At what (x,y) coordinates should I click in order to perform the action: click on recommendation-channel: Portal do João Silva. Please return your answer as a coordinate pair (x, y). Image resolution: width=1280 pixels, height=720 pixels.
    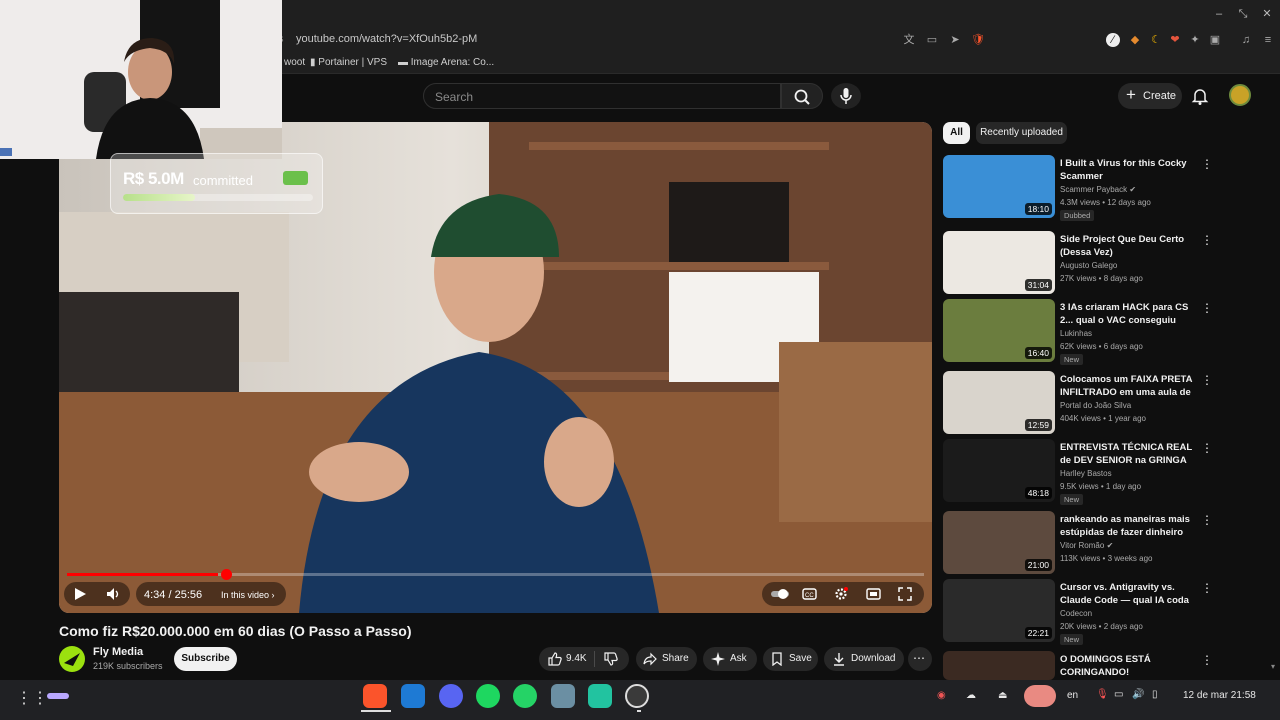
    Looking at the image, I should click on (1095, 405).